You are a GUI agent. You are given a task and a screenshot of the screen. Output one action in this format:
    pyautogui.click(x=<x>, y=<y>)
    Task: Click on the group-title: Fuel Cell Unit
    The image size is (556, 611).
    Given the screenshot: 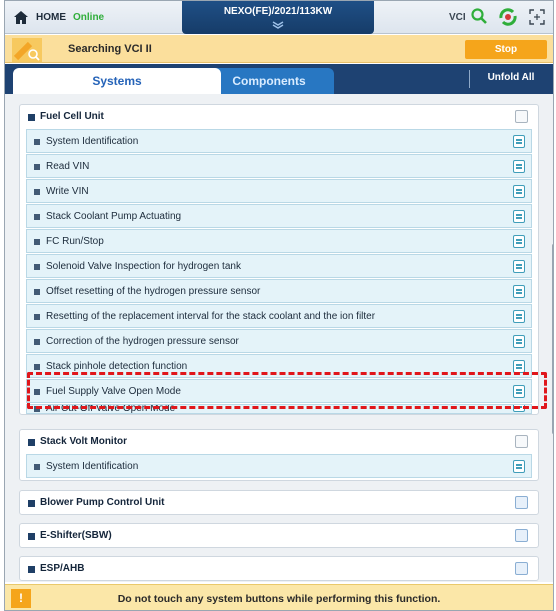 What is the action you would take?
    pyautogui.click(x=72, y=116)
    